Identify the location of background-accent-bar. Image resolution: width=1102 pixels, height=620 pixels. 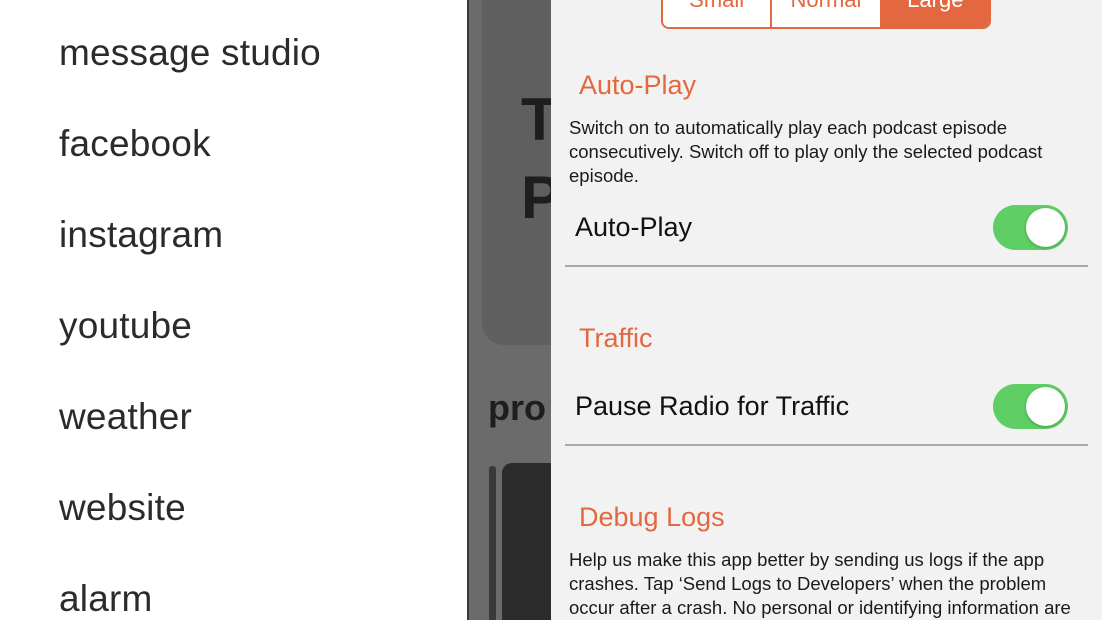
(492, 543).